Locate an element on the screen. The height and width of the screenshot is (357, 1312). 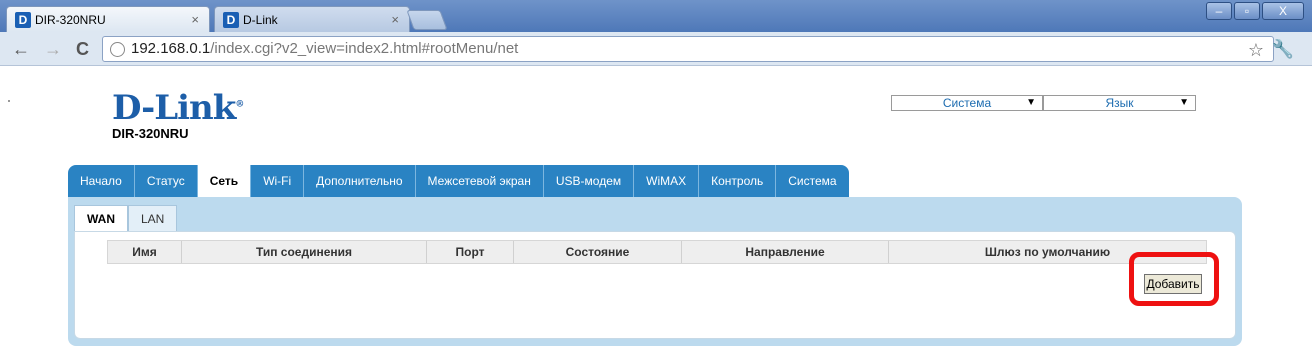
menu-item-home: Начало is located at coordinates (101, 181).